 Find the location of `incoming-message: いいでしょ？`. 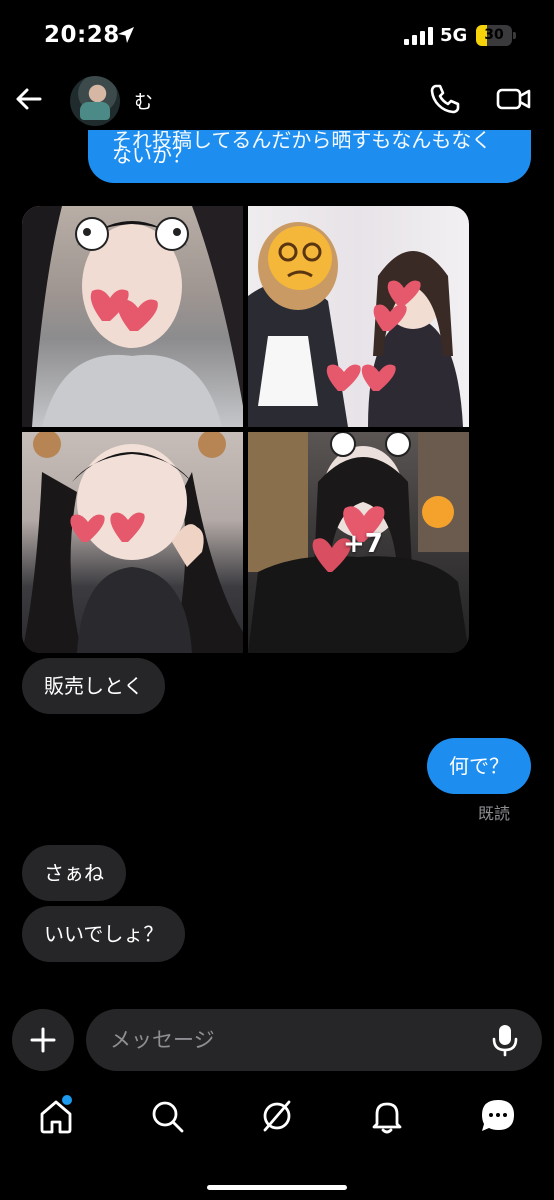

incoming-message: いいでしょ？ is located at coordinates (104, 934).